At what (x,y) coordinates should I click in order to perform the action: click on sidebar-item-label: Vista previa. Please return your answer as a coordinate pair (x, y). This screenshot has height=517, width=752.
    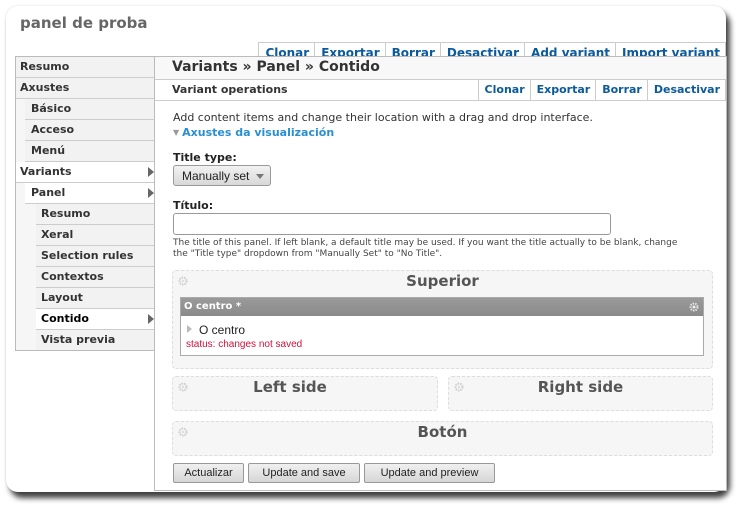
    Looking at the image, I should click on (78, 339).